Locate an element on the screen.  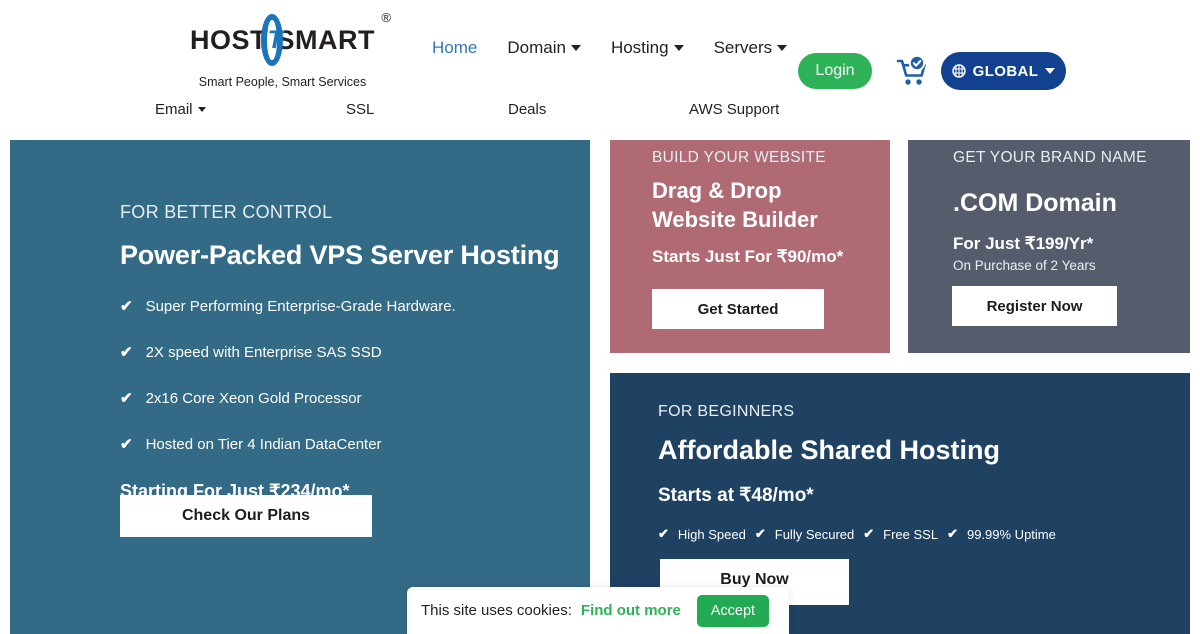
nav-item-ssl: SSL is located at coordinates (360, 109).